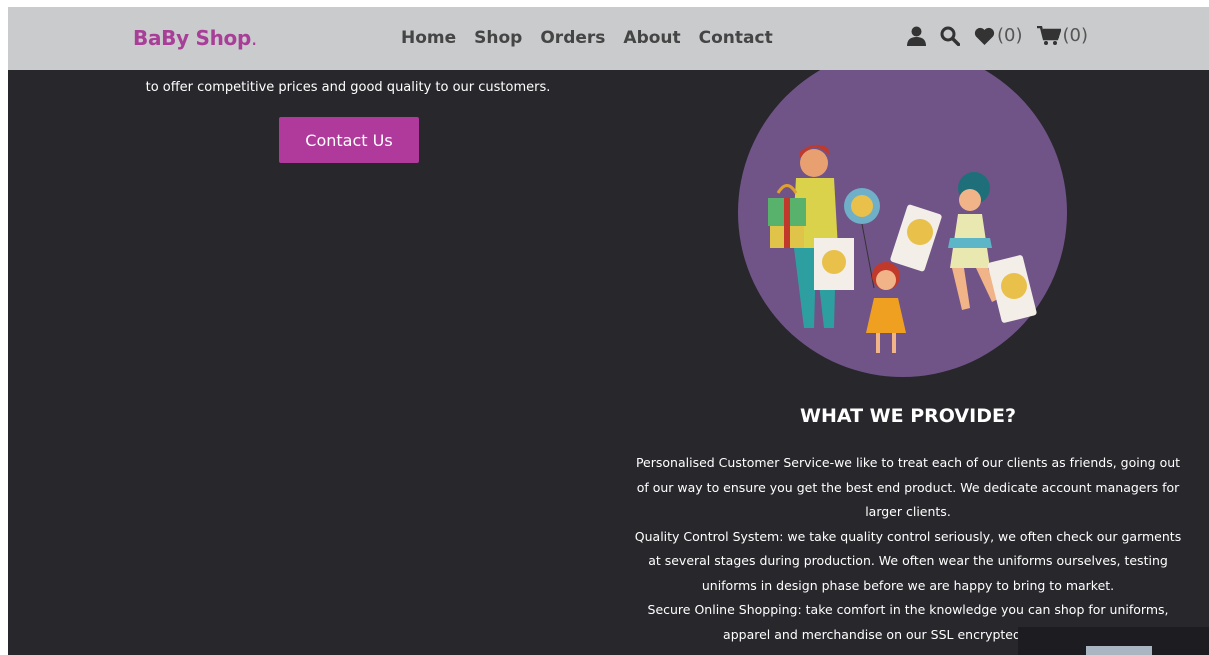  Describe the element at coordinates (1075, 35) in the screenshot. I see `cart-count: (0)` at that location.